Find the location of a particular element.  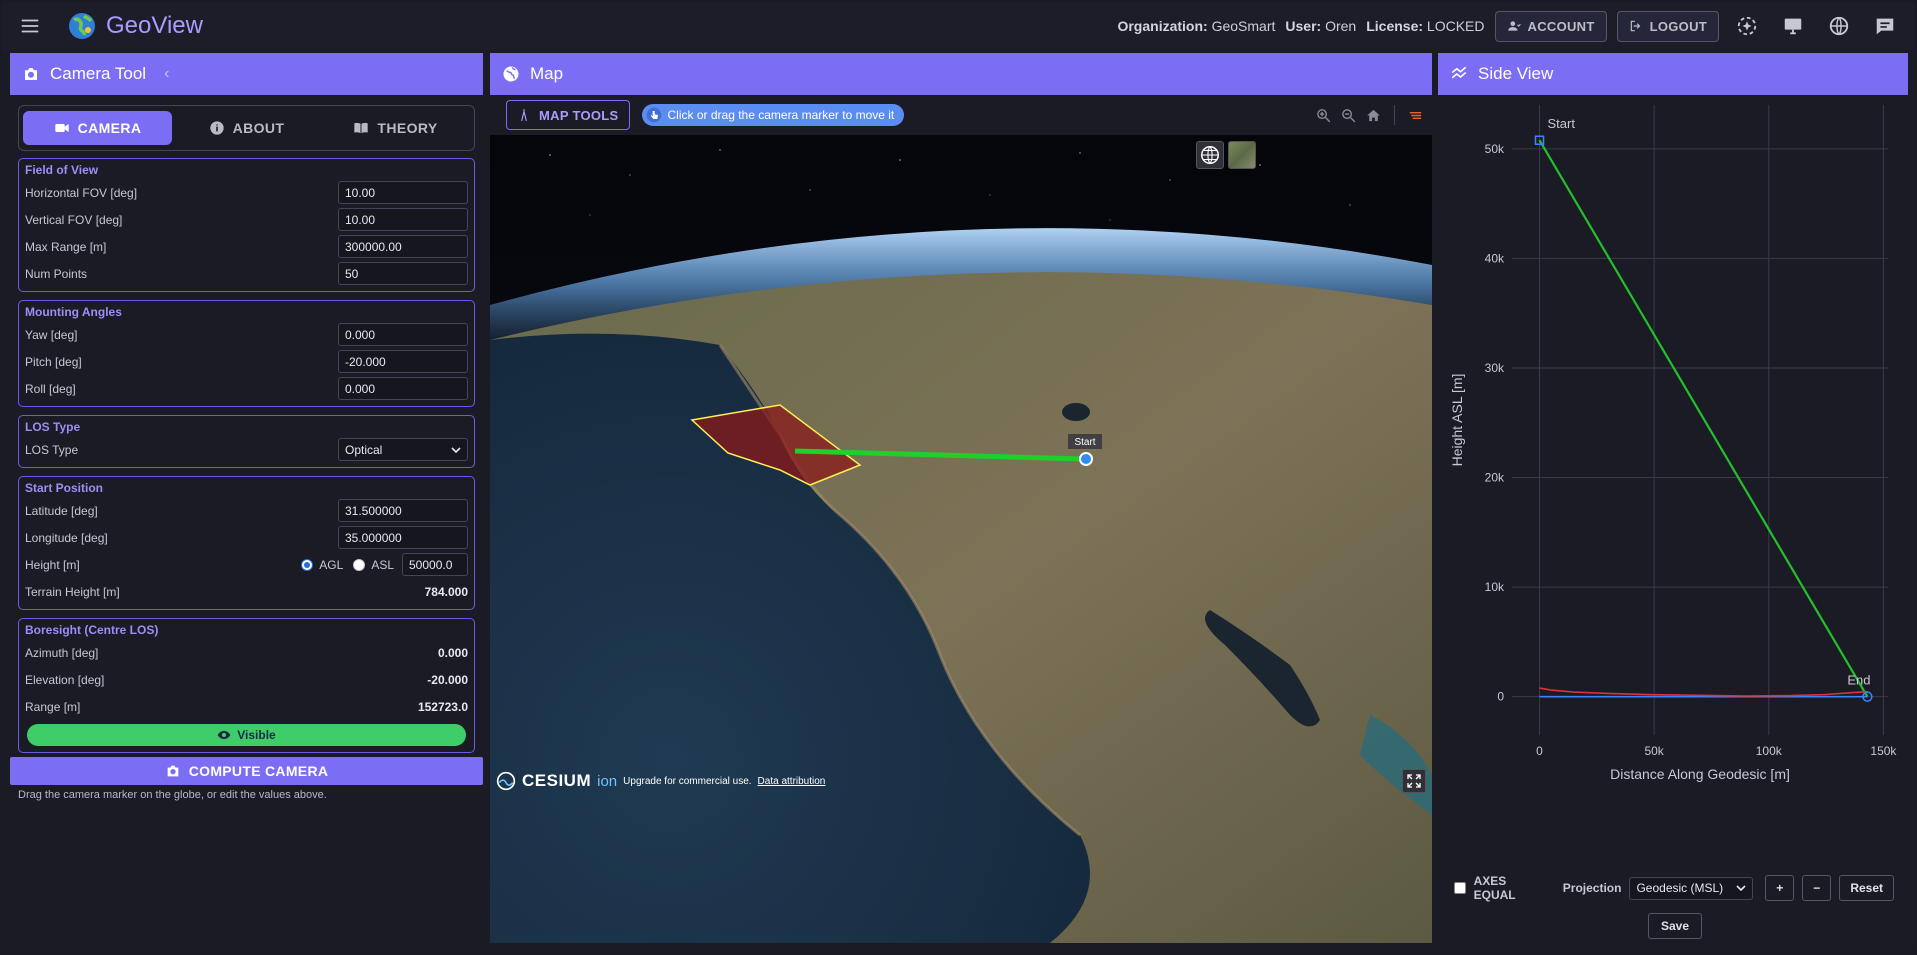

tab-about: ABOUT is located at coordinates (246, 128).